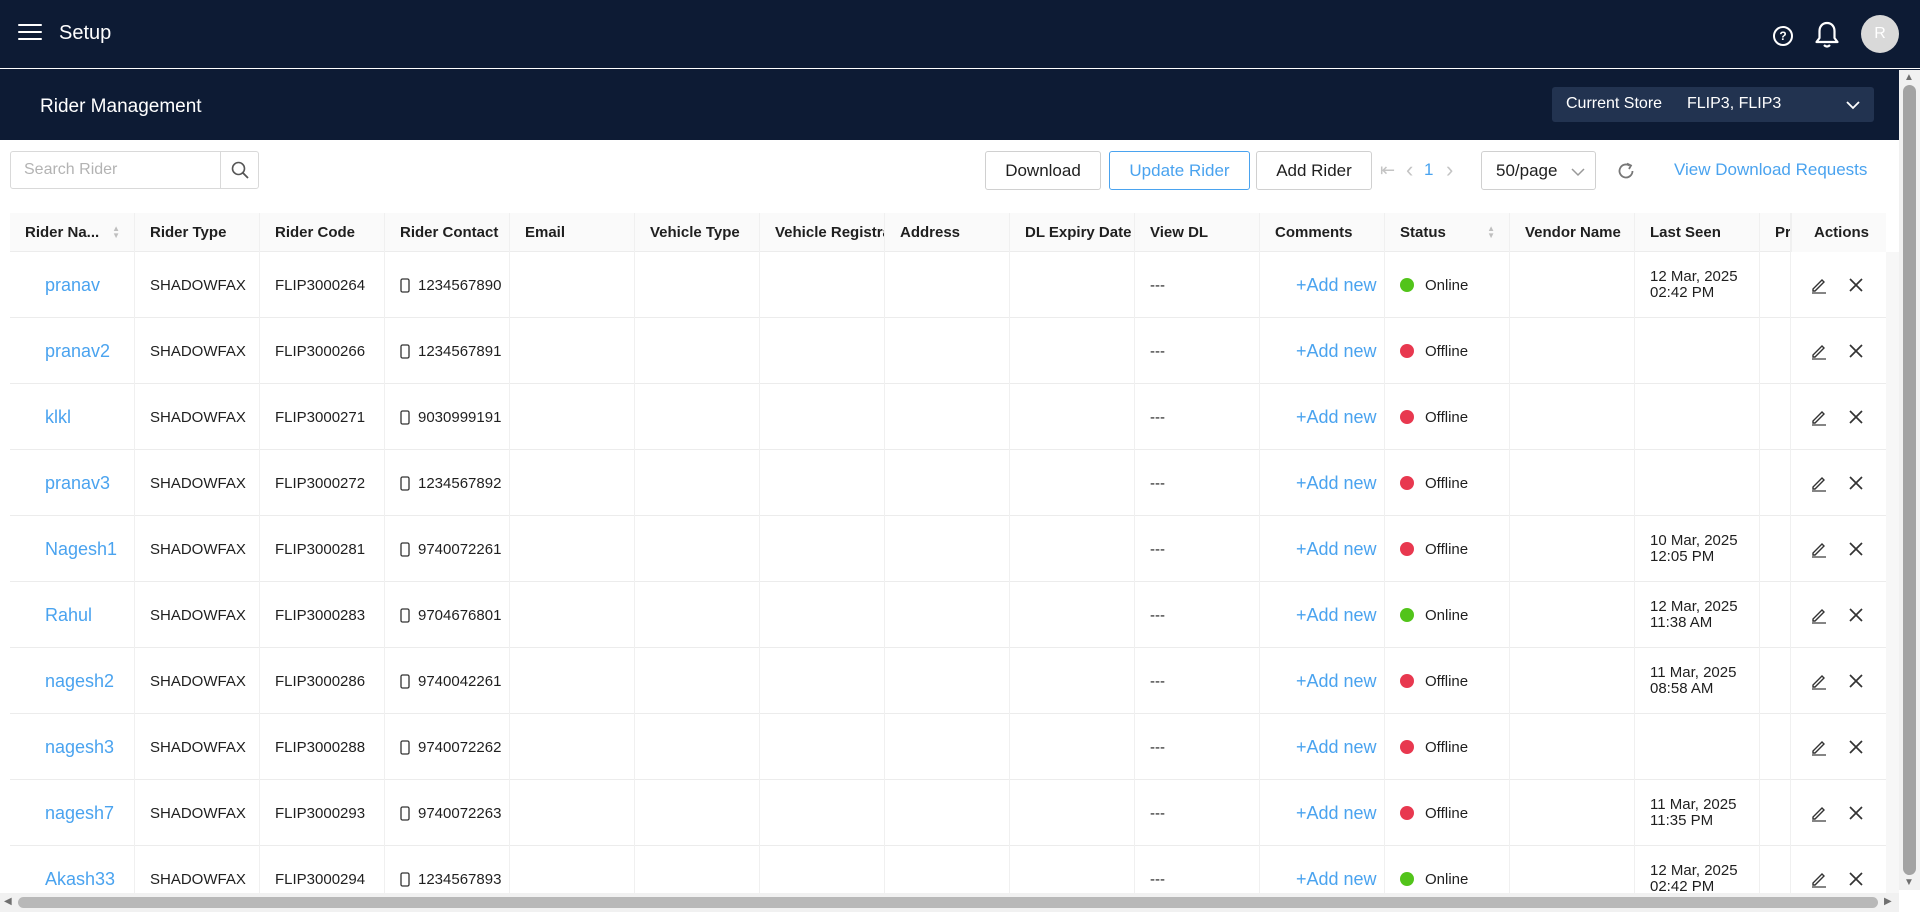  Describe the element at coordinates (1838, 232) in the screenshot. I see `column-header-actions: Actions` at that location.